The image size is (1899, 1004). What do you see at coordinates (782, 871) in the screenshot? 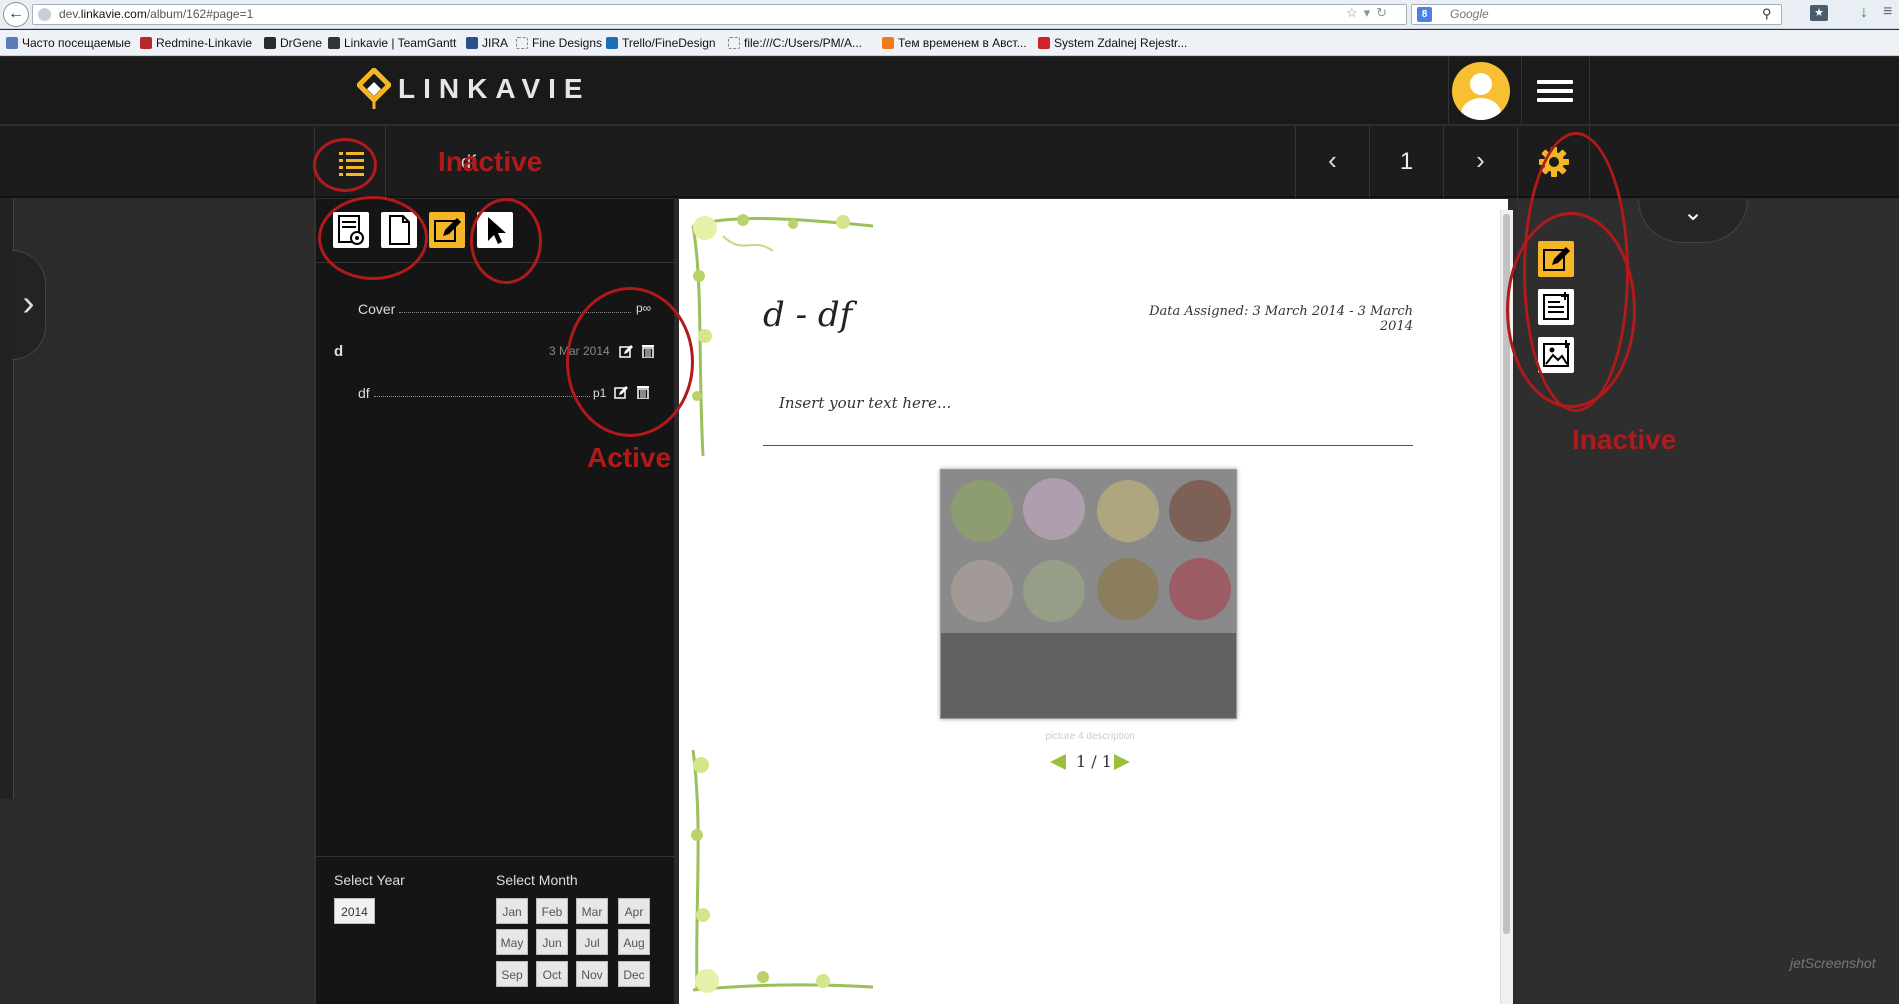
I see `floral-ornament-bottom` at bounding box center [782, 871].